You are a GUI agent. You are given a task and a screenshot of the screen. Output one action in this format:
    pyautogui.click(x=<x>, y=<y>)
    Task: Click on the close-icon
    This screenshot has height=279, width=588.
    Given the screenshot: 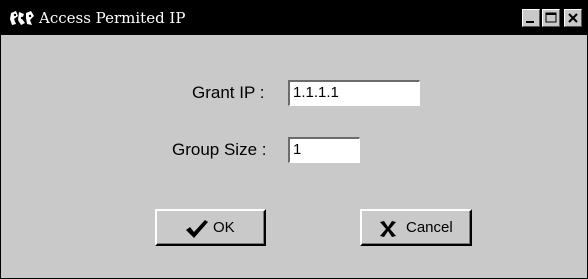 What is the action you would take?
    pyautogui.click(x=573, y=18)
    